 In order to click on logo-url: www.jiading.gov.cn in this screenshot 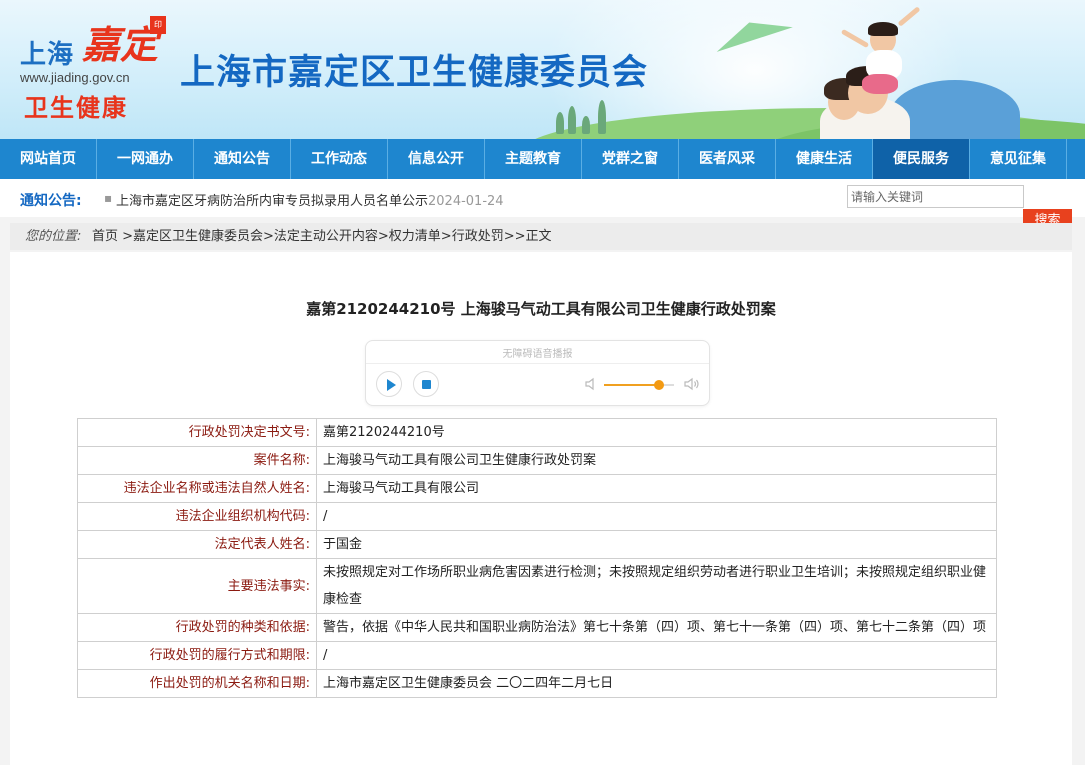, I will do `click(75, 77)`.